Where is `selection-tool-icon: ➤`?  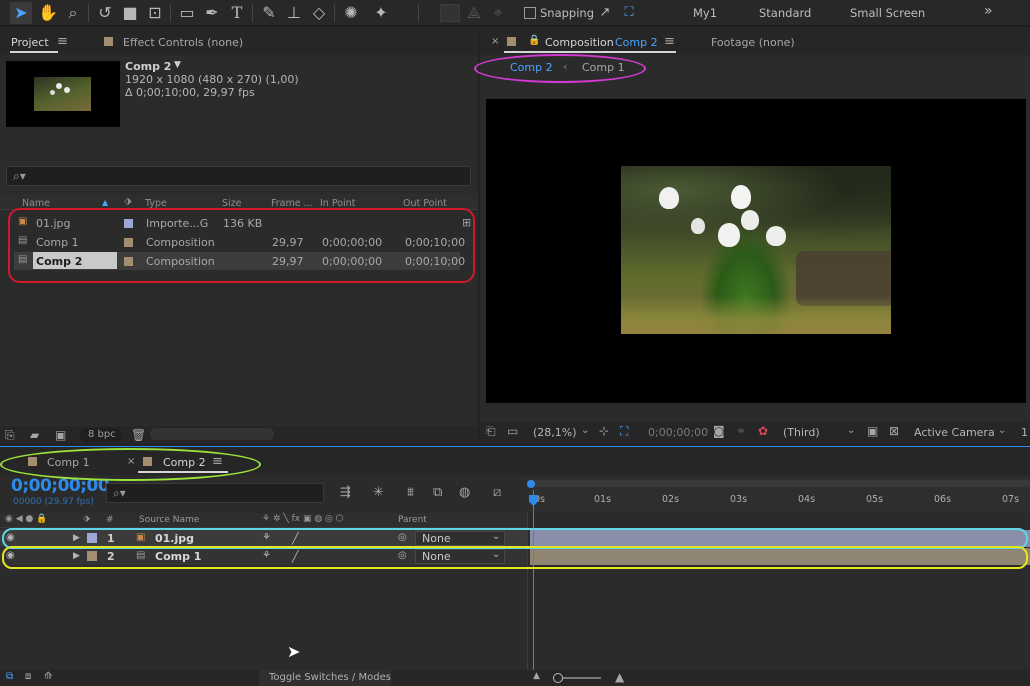
selection-tool-icon: ➤ is located at coordinates (21, 13).